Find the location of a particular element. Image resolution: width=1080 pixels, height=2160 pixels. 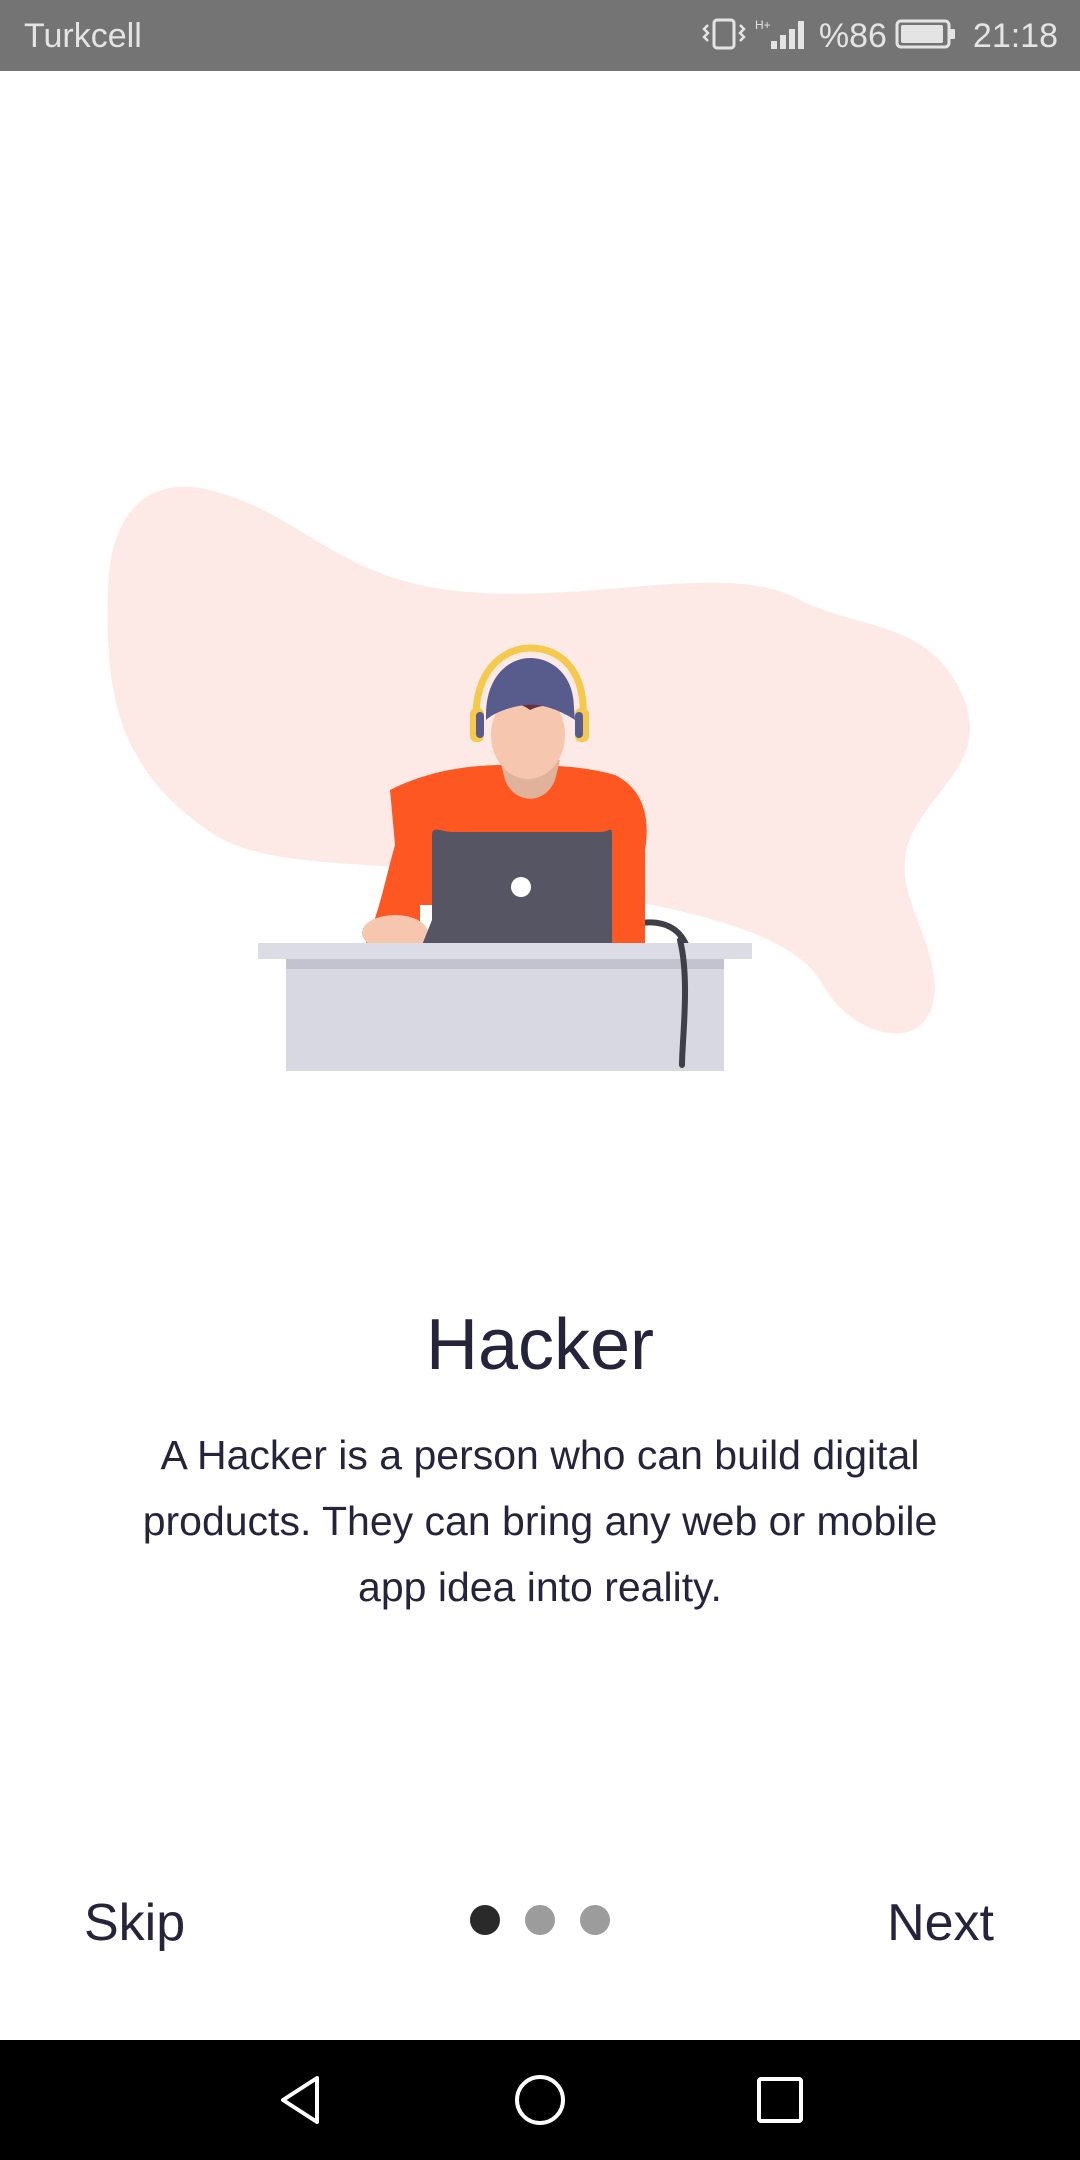

clock: 21:18 is located at coordinates (1015, 36).